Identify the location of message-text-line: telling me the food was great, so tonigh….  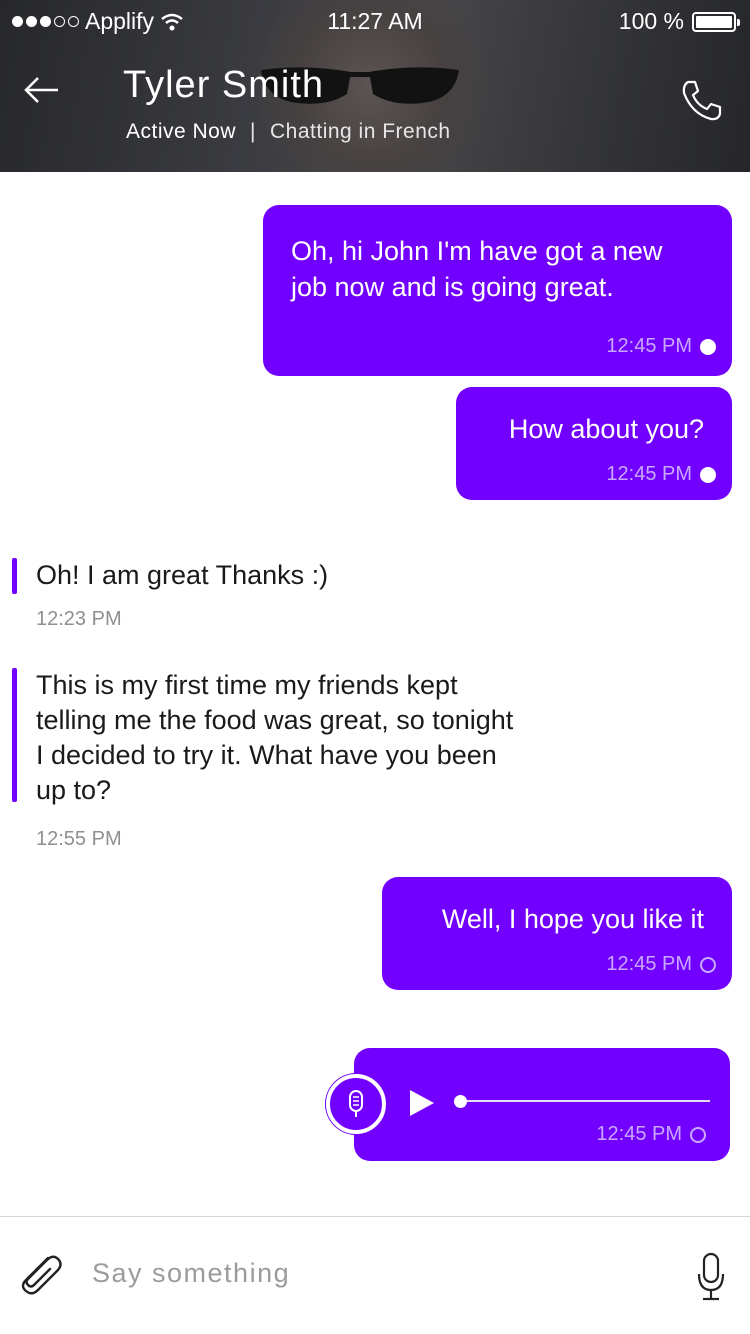
(275, 720).